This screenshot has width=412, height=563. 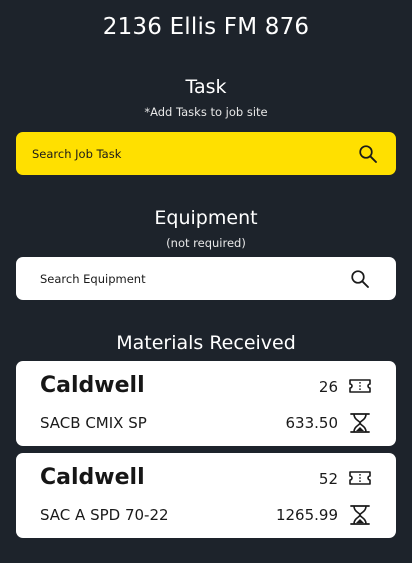 I want to click on material-card: Caldwell 26 SACB CMIX SP 633.50, so click(x=206, y=403).